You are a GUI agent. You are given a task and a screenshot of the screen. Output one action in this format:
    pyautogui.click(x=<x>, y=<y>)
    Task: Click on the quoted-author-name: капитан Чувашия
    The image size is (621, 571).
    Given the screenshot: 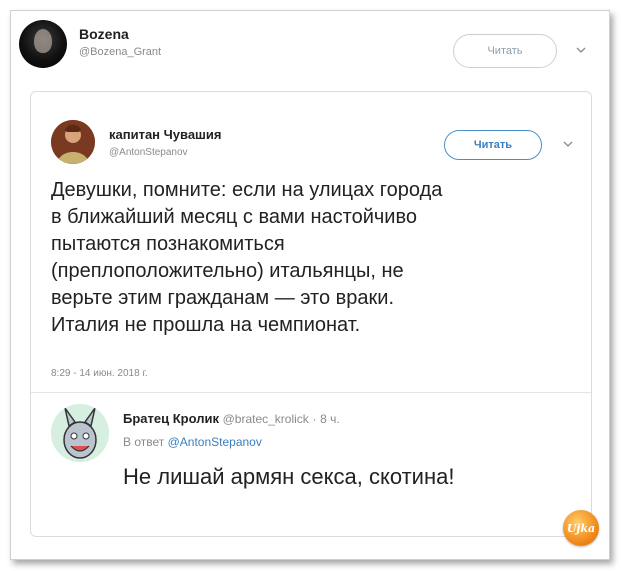 What is the action you would take?
    pyautogui.click(x=165, y=134)
    